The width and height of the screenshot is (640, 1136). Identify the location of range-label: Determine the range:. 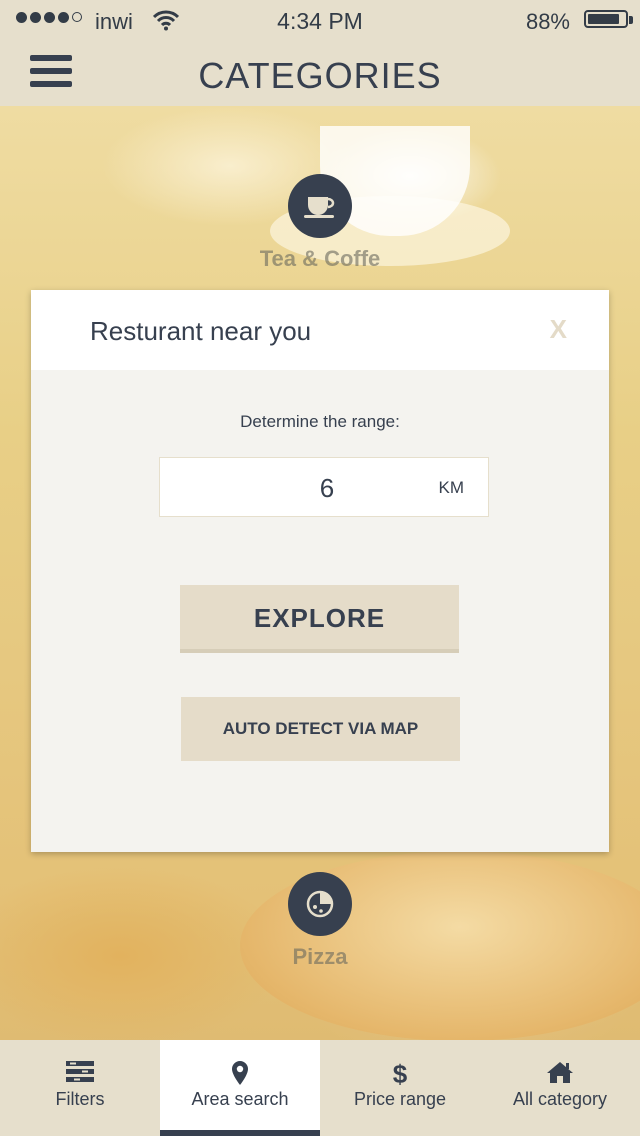
(320, 421).